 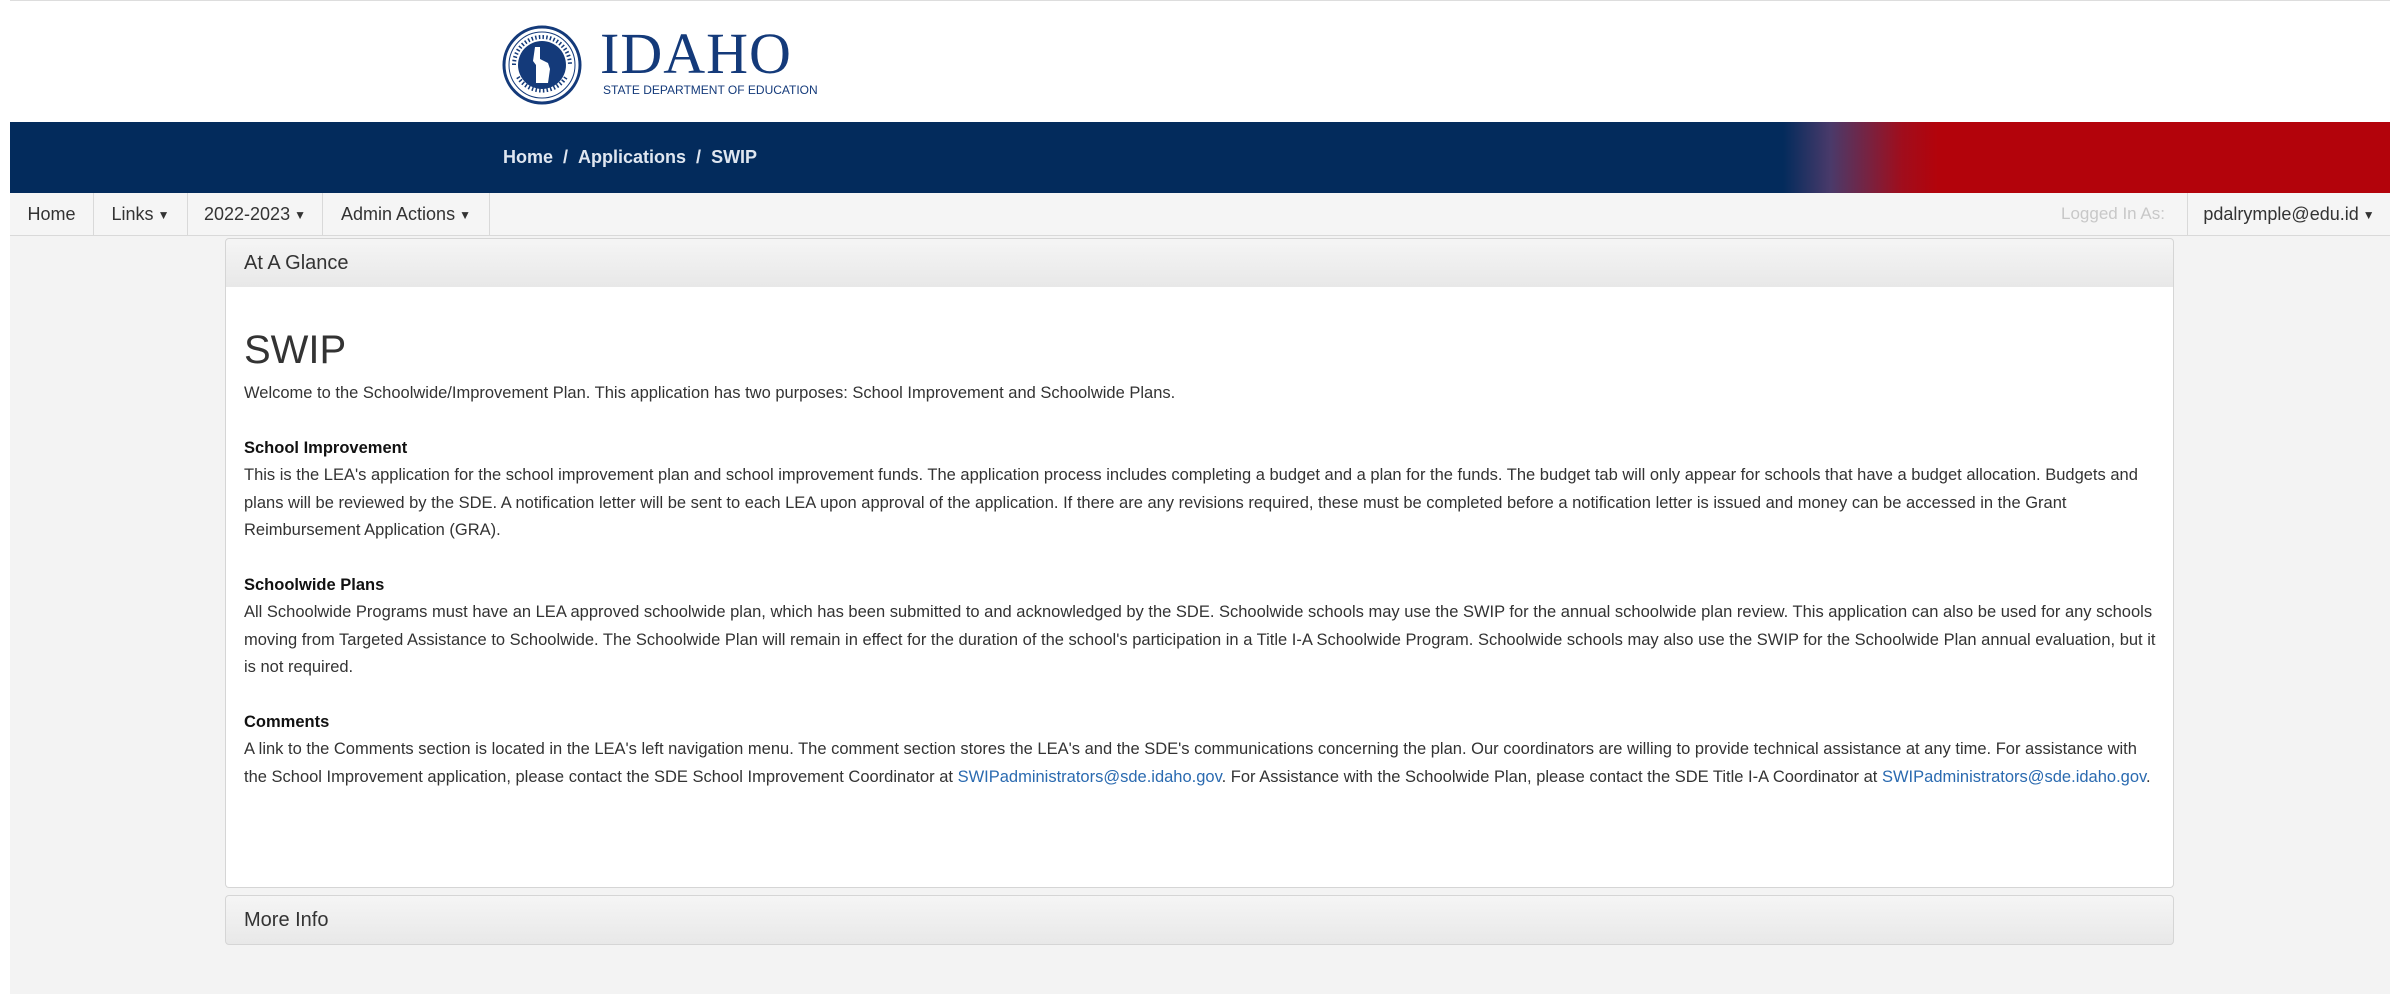 What do you see at coordinates (2014, 777) in the screenshot?
I see `email-link-schoolwide: SWIPadministrators@sde.idaho.gov` at bounding box center [2014, 777].